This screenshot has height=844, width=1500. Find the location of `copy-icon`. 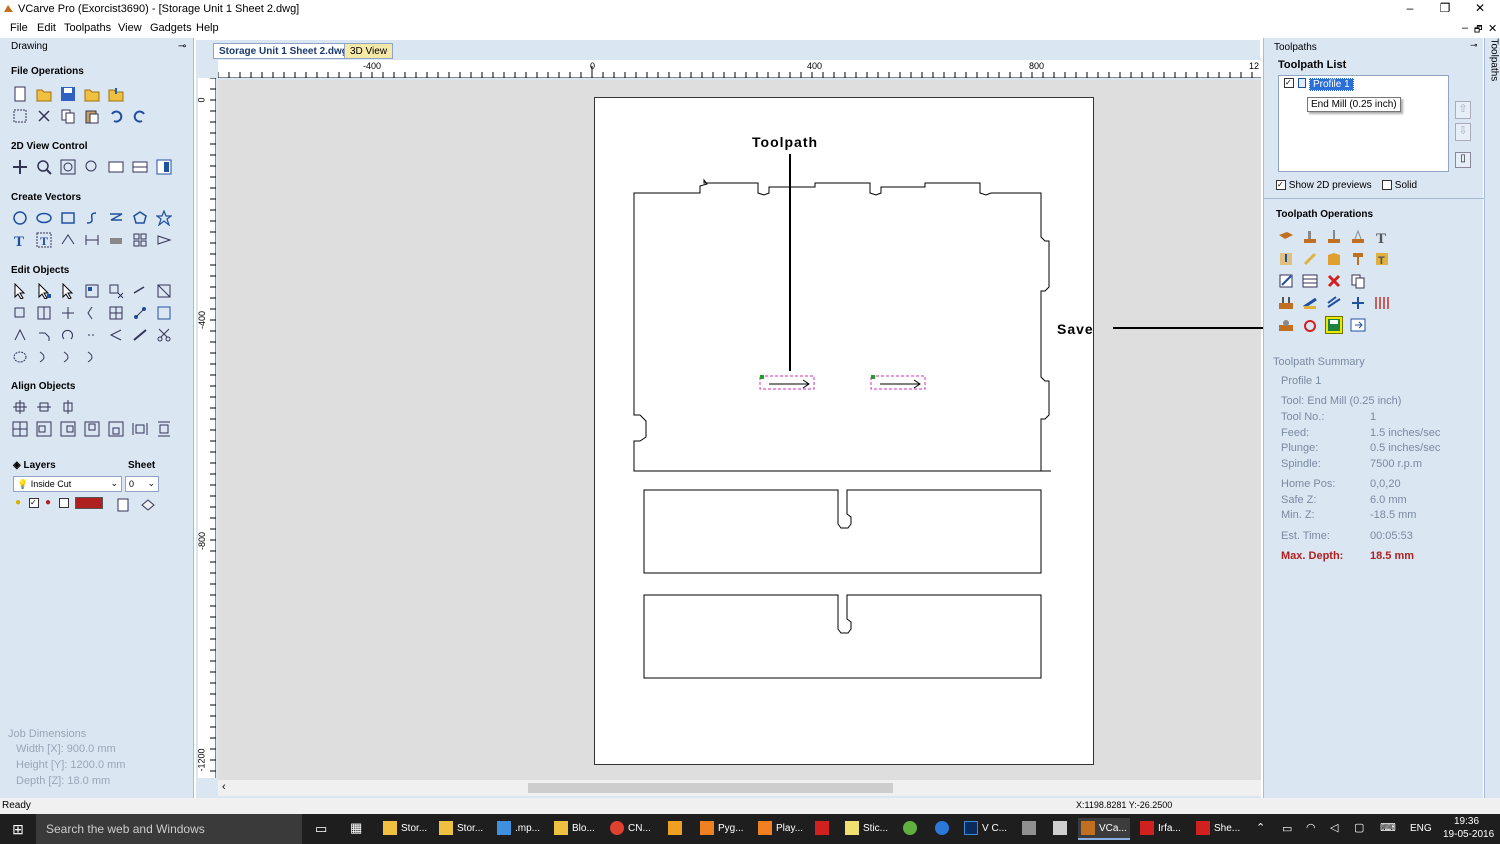

copy-icon is located at coordinates (68, 116).